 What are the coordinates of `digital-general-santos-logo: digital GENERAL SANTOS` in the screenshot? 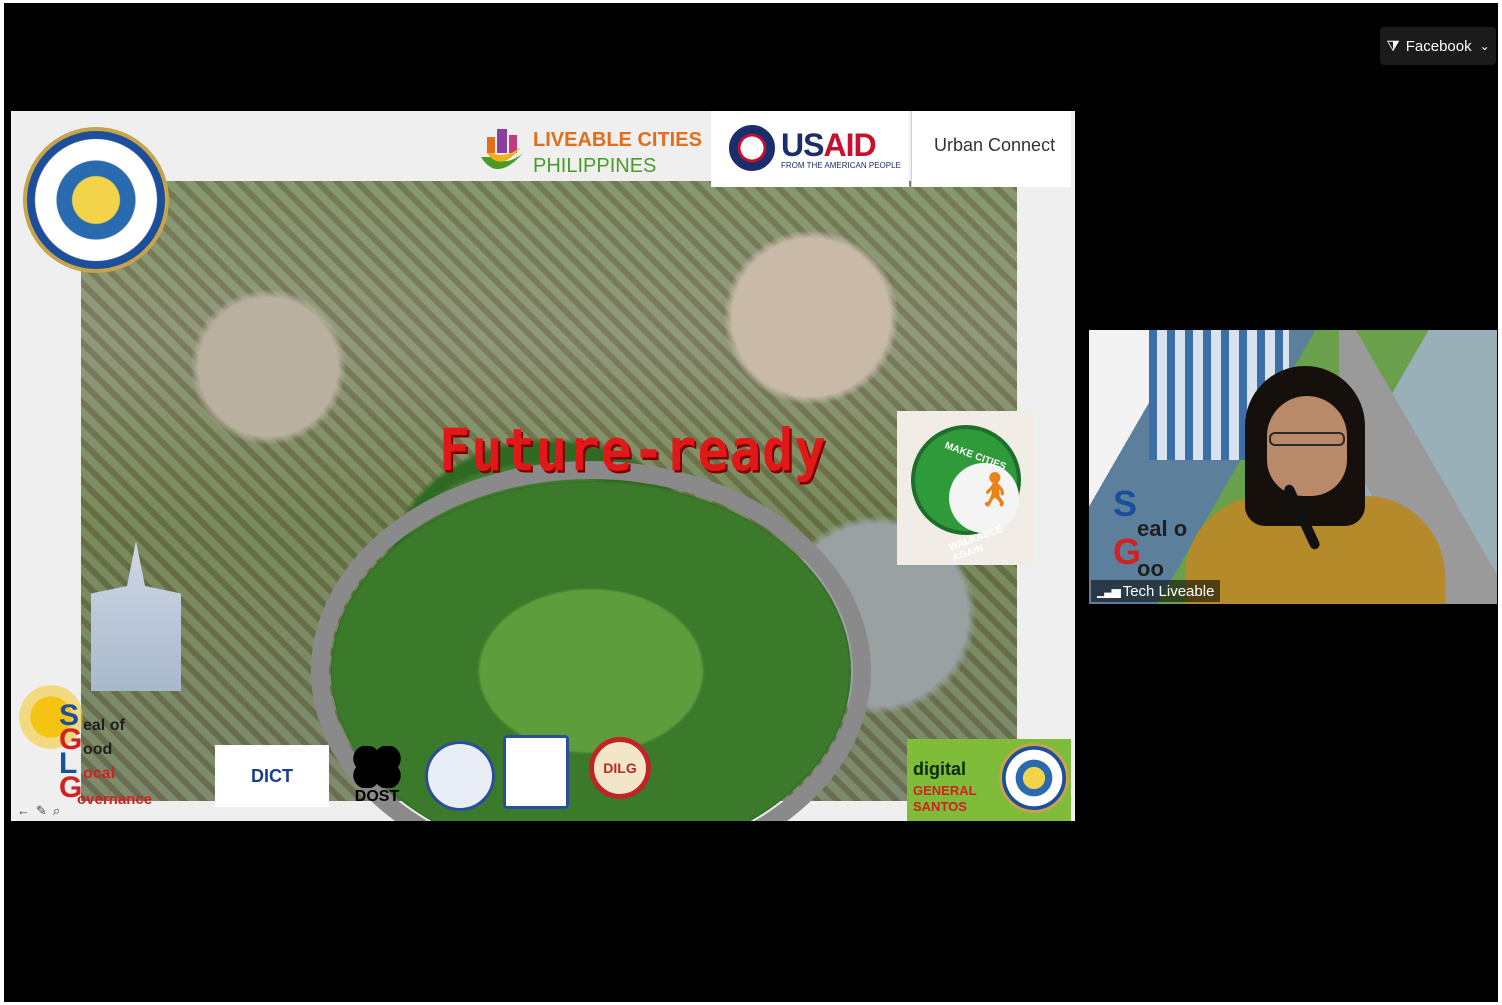 It's located at (989, 780).